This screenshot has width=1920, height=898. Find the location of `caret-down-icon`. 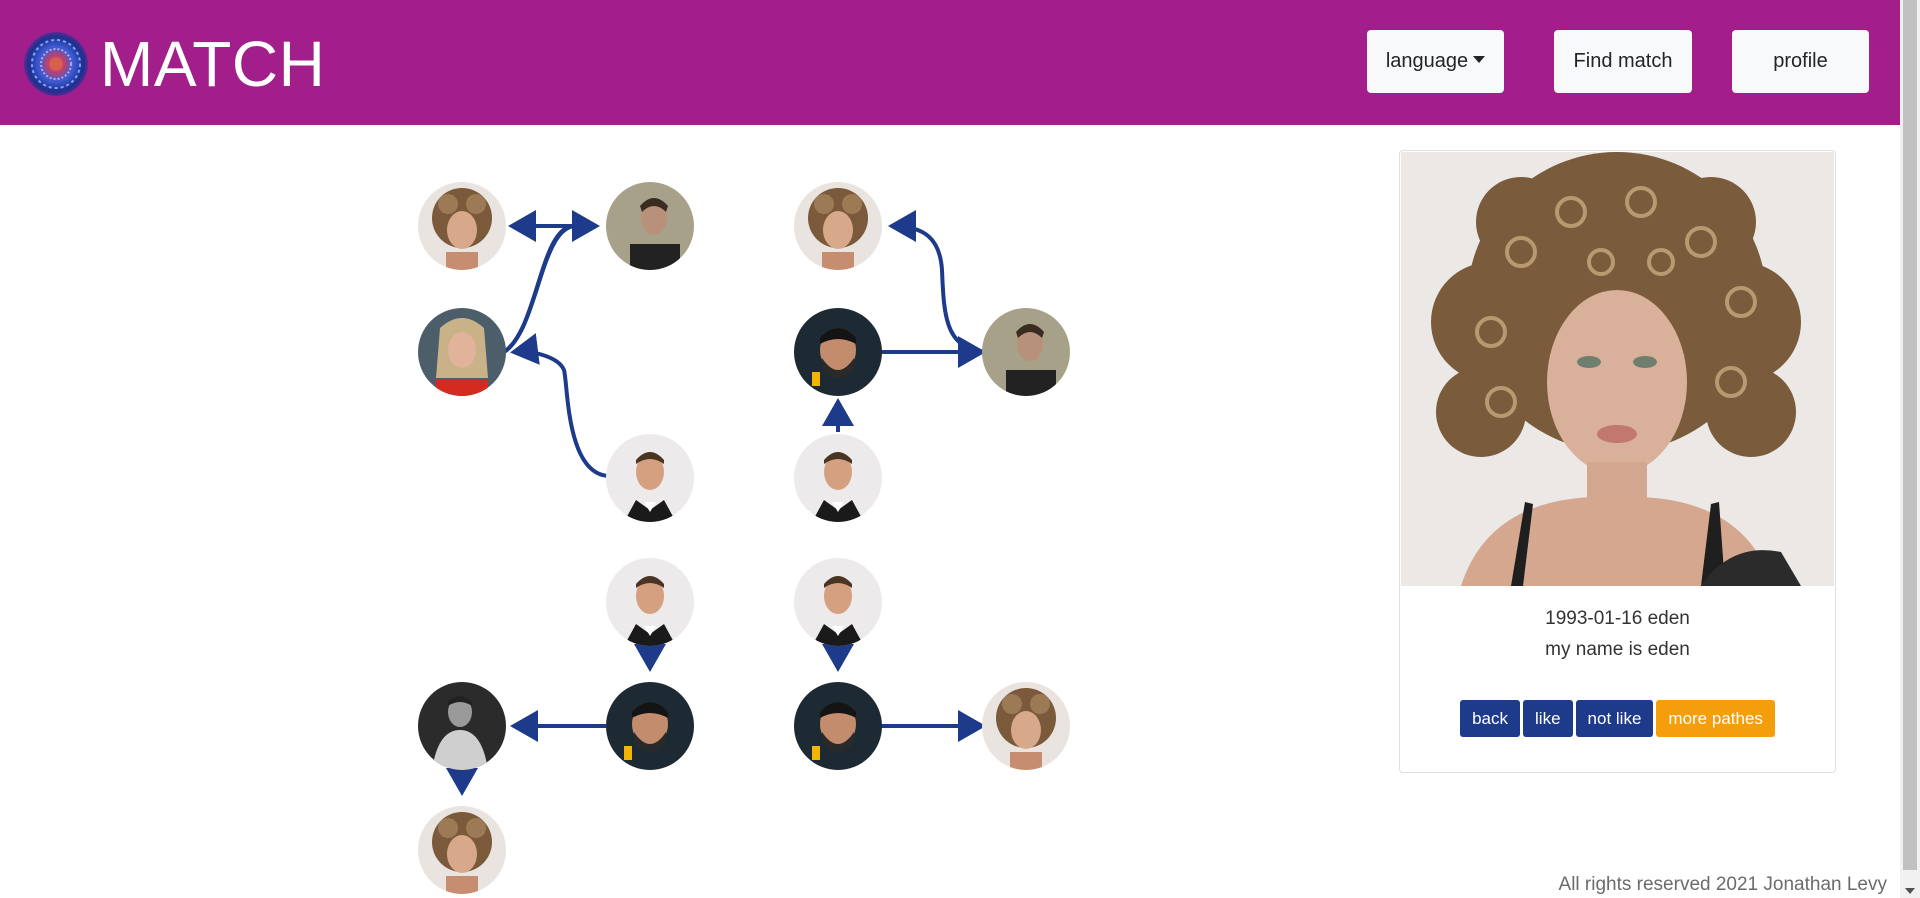

caret-down-icon is located at coordinates (1479, 59).